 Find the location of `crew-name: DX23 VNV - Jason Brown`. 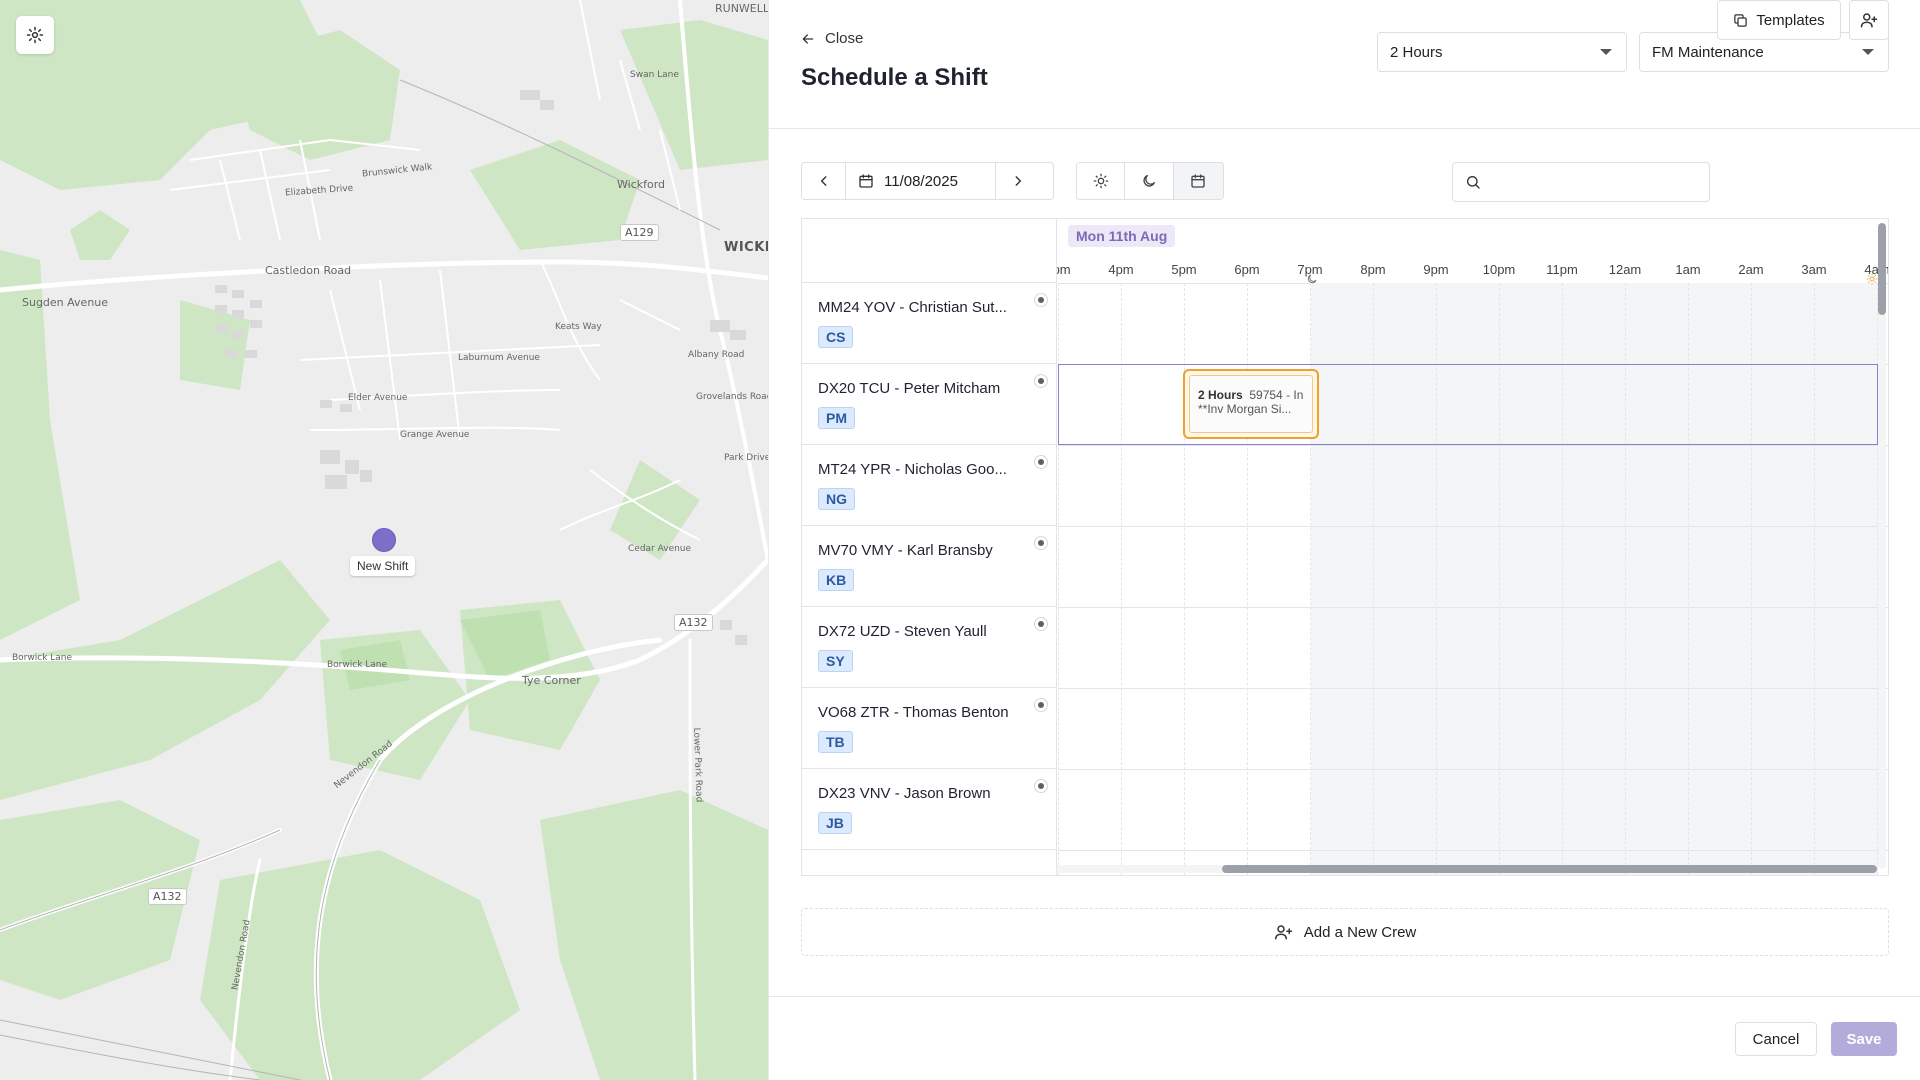

crew-name: DX23 VNV - Jason Brown is located at coordinates (904, 793).